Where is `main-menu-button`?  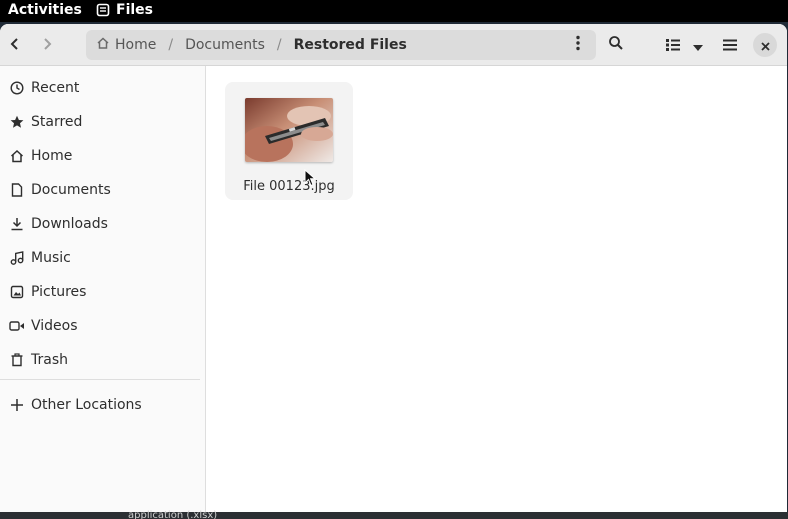 main-menu-button is located at coordinates (730, 45).